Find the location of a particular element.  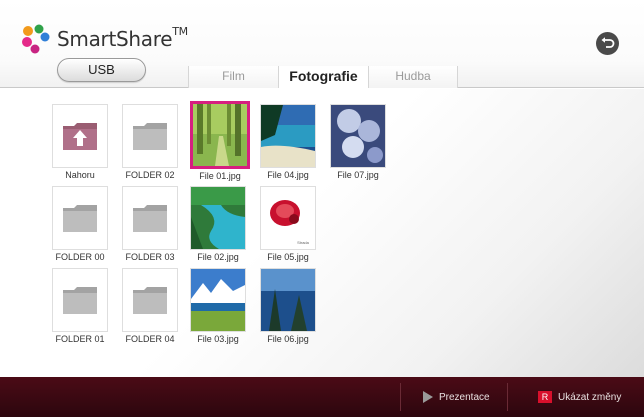

mountain-lake-photo is located at coordinates (218, 300).